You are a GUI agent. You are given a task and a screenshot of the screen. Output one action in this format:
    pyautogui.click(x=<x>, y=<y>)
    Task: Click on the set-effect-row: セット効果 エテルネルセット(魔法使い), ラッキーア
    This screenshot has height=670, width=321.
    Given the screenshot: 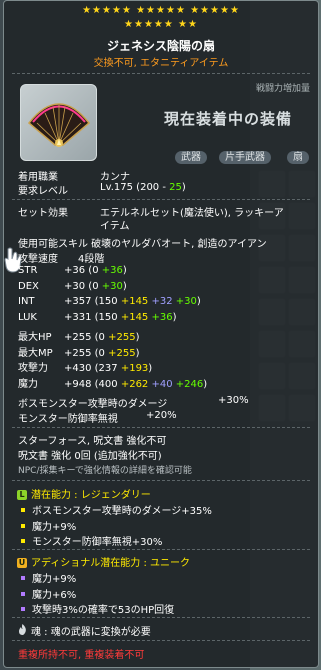 What is the action you would take?
    pyautogui.click(x=151, y=211)
    